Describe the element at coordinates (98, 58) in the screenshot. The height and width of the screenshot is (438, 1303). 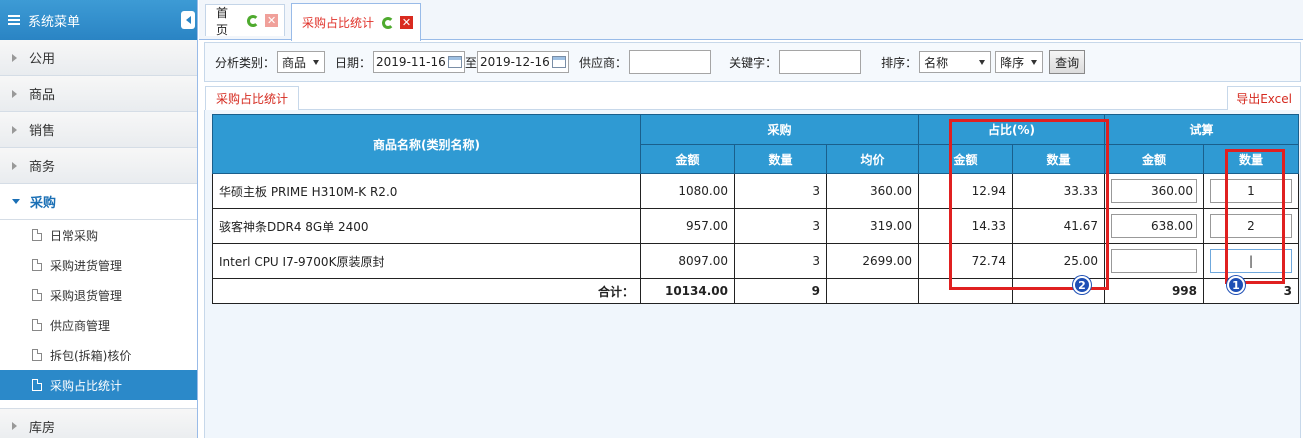
I see `sidebar-item-public: 公用` at that location.